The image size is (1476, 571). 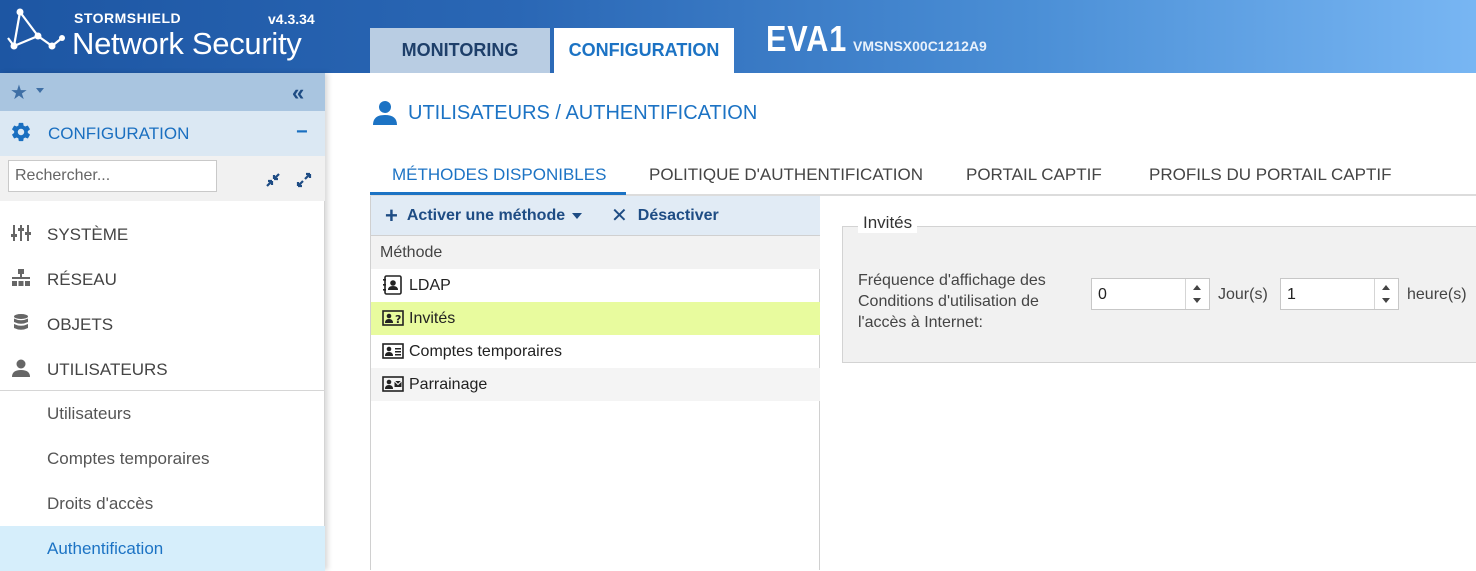 What do you see at coordinates (1437, 294) in the screenshot?
I see `hours-unit-label: heure(s)` at bounding box center [1437, 294].